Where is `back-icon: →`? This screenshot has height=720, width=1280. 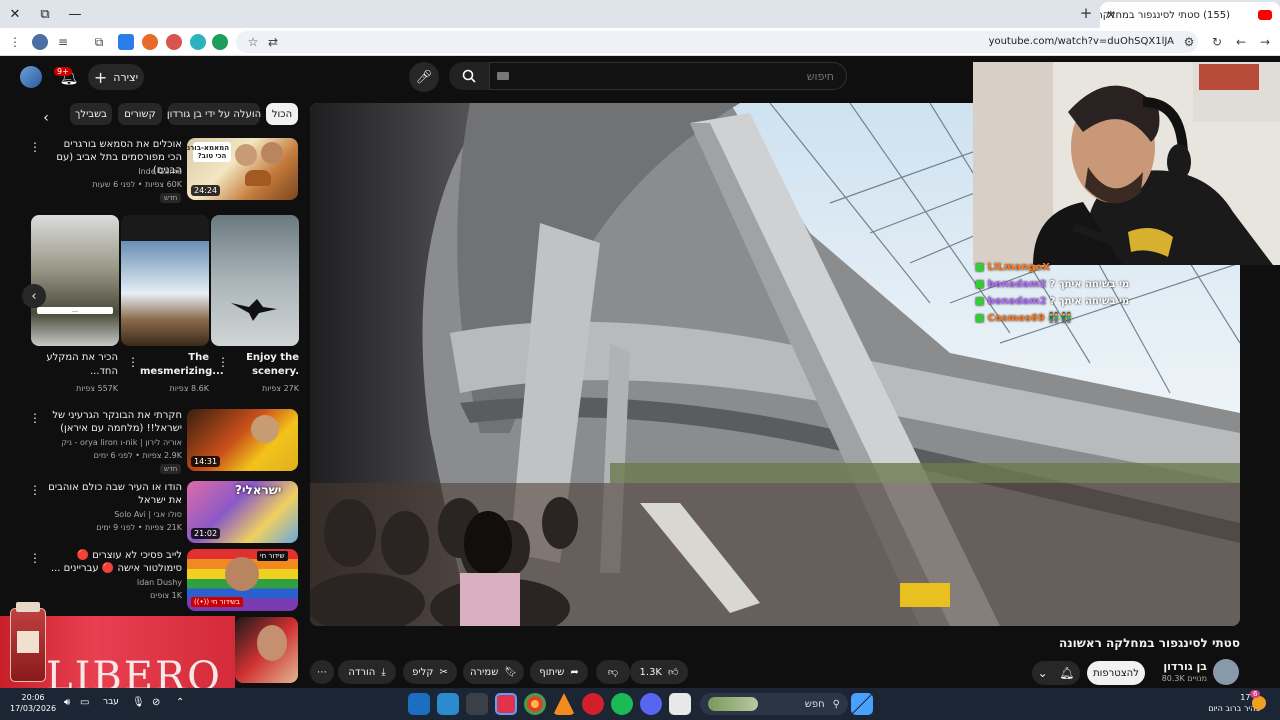 back-icon: → is located at coordinates (1265, 42).